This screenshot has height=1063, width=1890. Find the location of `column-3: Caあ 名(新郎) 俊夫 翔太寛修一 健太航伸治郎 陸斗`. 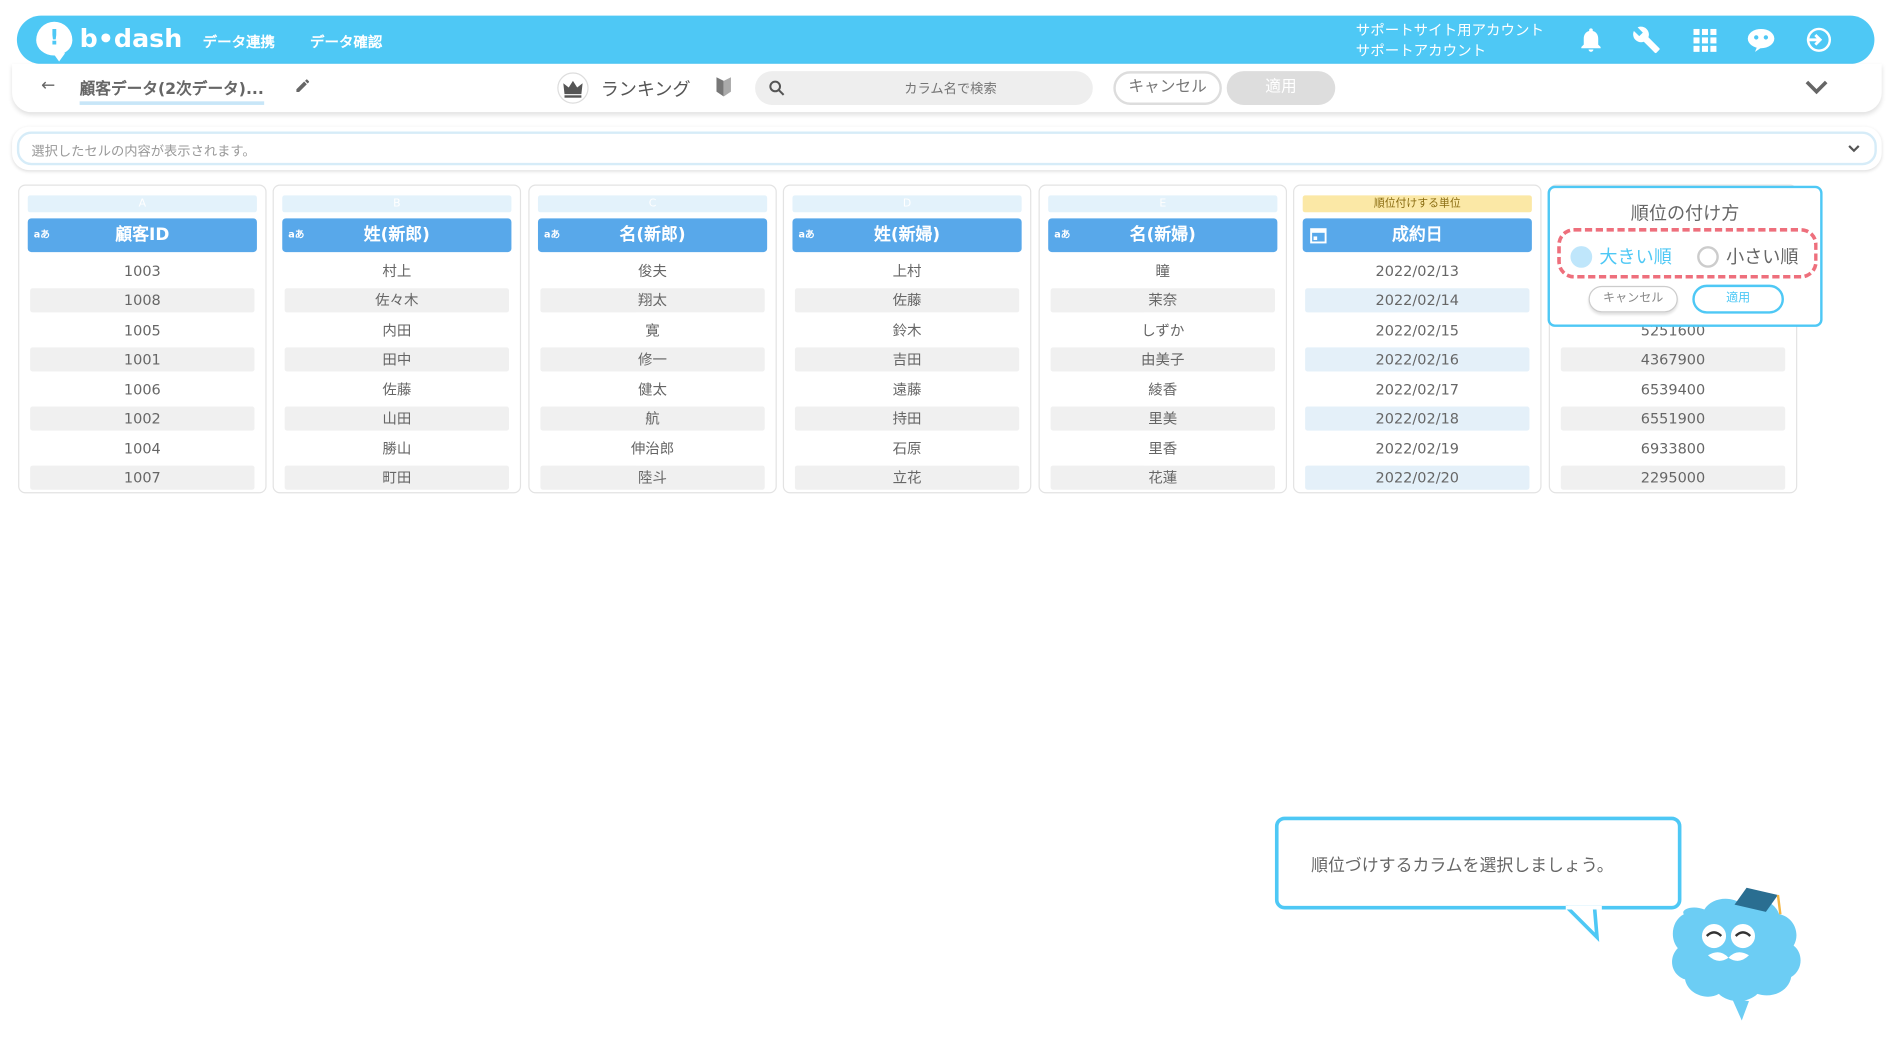

column-3: Caあ 名(新郎) 俊夫 翔太寛修一 健太航伸治郎 陸斗 is located at coordinates (652, 339).